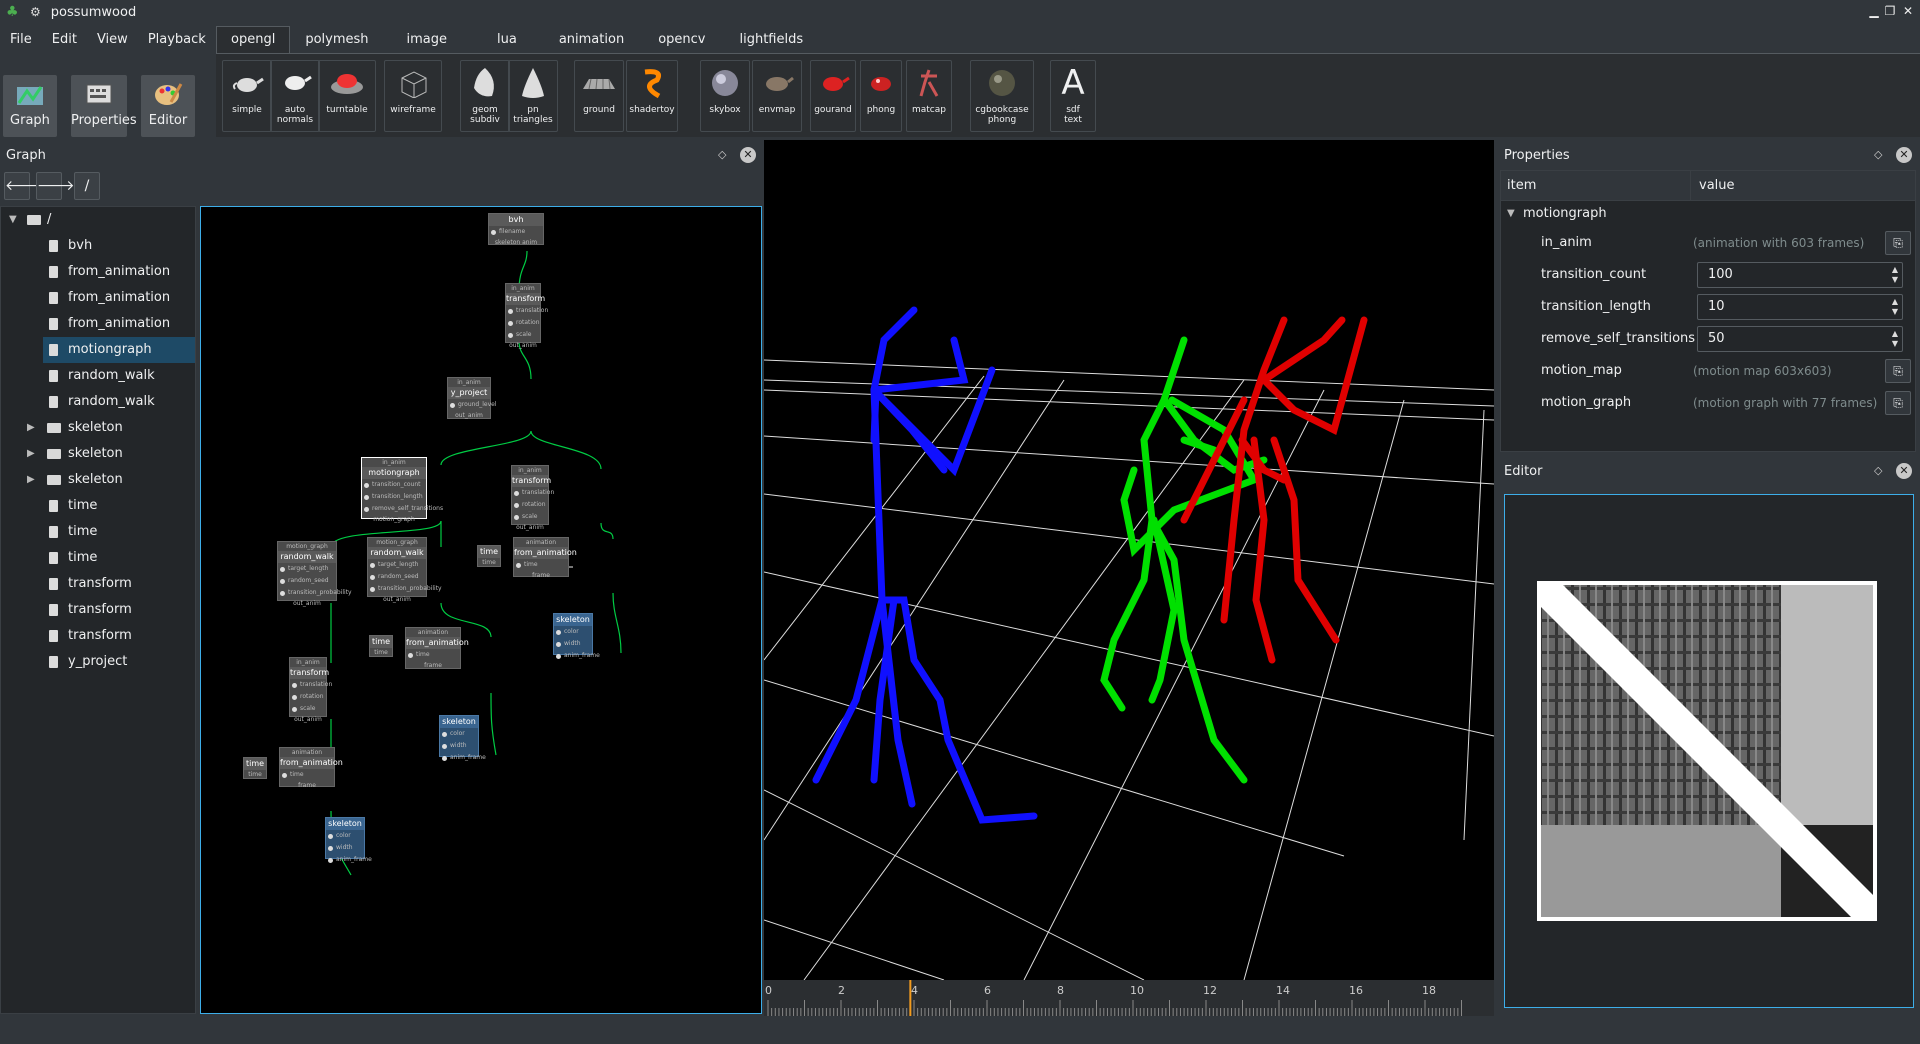 The image size is (1920, 1044). What do you see at coordinates (1908, 11) in the screenshot?
I see `close-window-button: ✕` at bounding box center [1908, 11].